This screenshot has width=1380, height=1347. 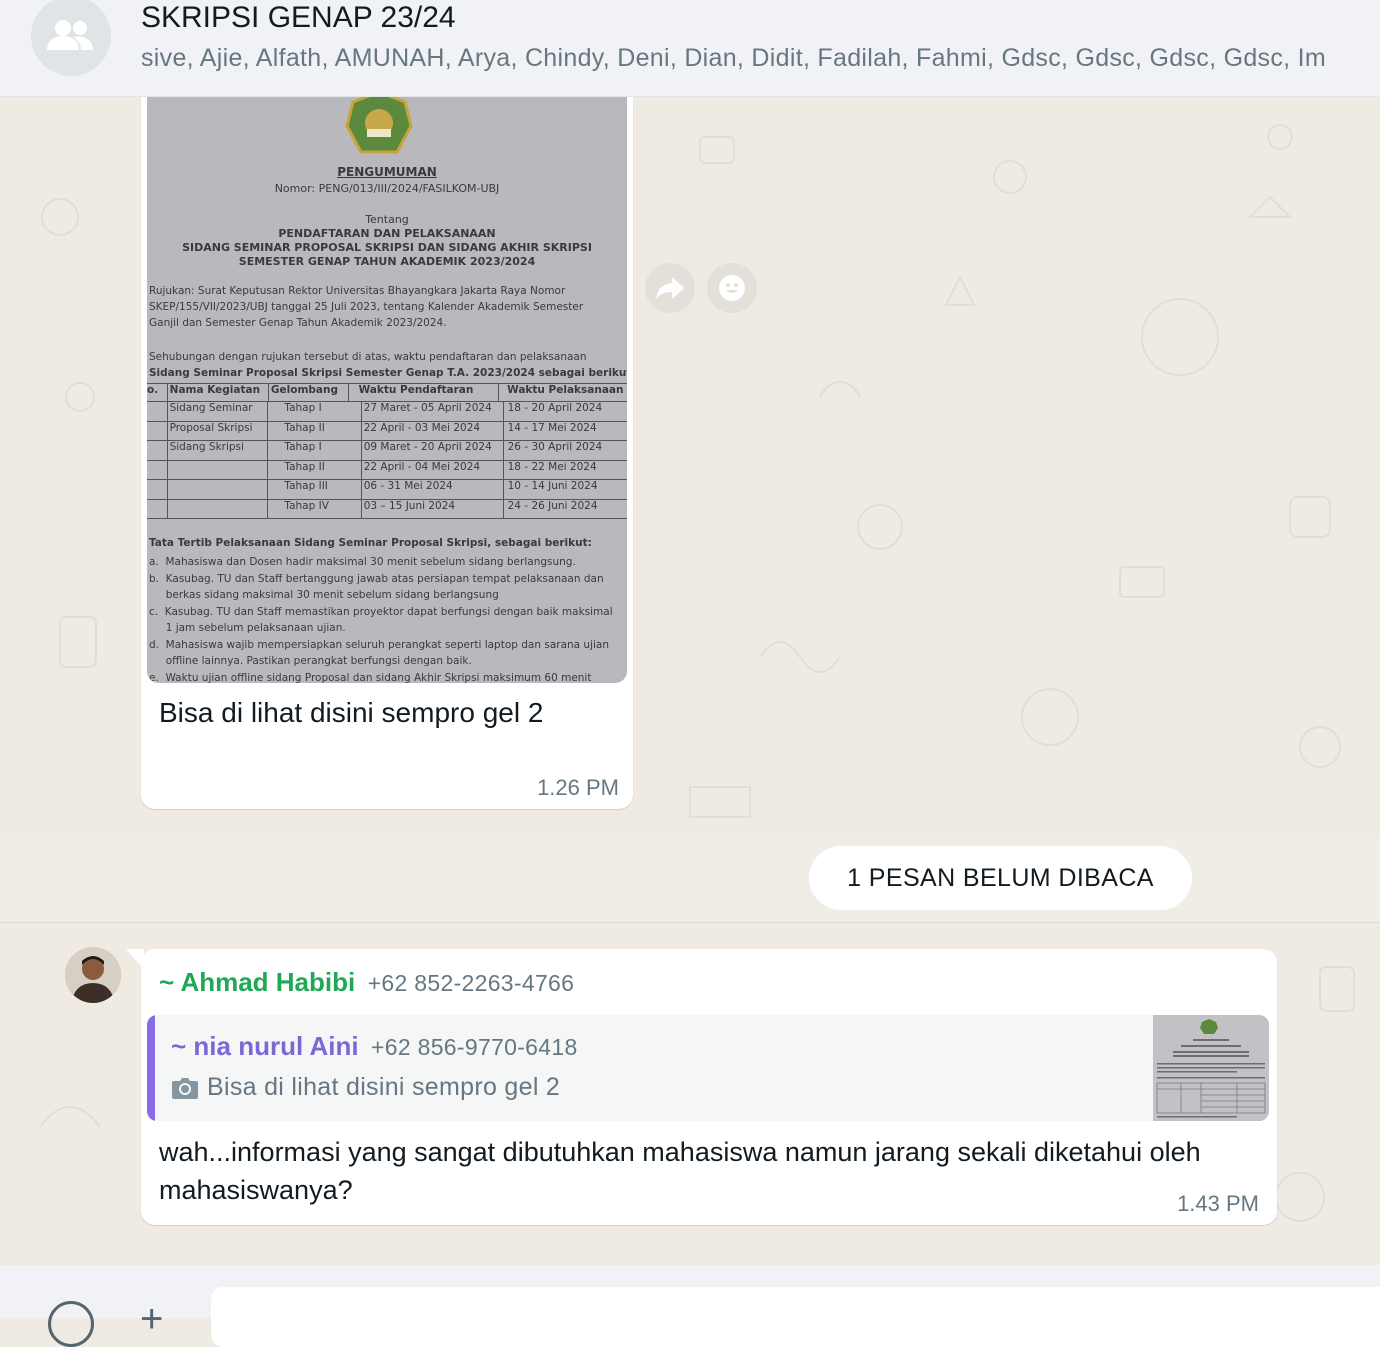 What do you see at coordinates (387, 188) in the screenshot?
I see `doc-number: Nomor: PENG/013/III/2024/FASILKOM-UBJ` at bounding box center [387, 188].